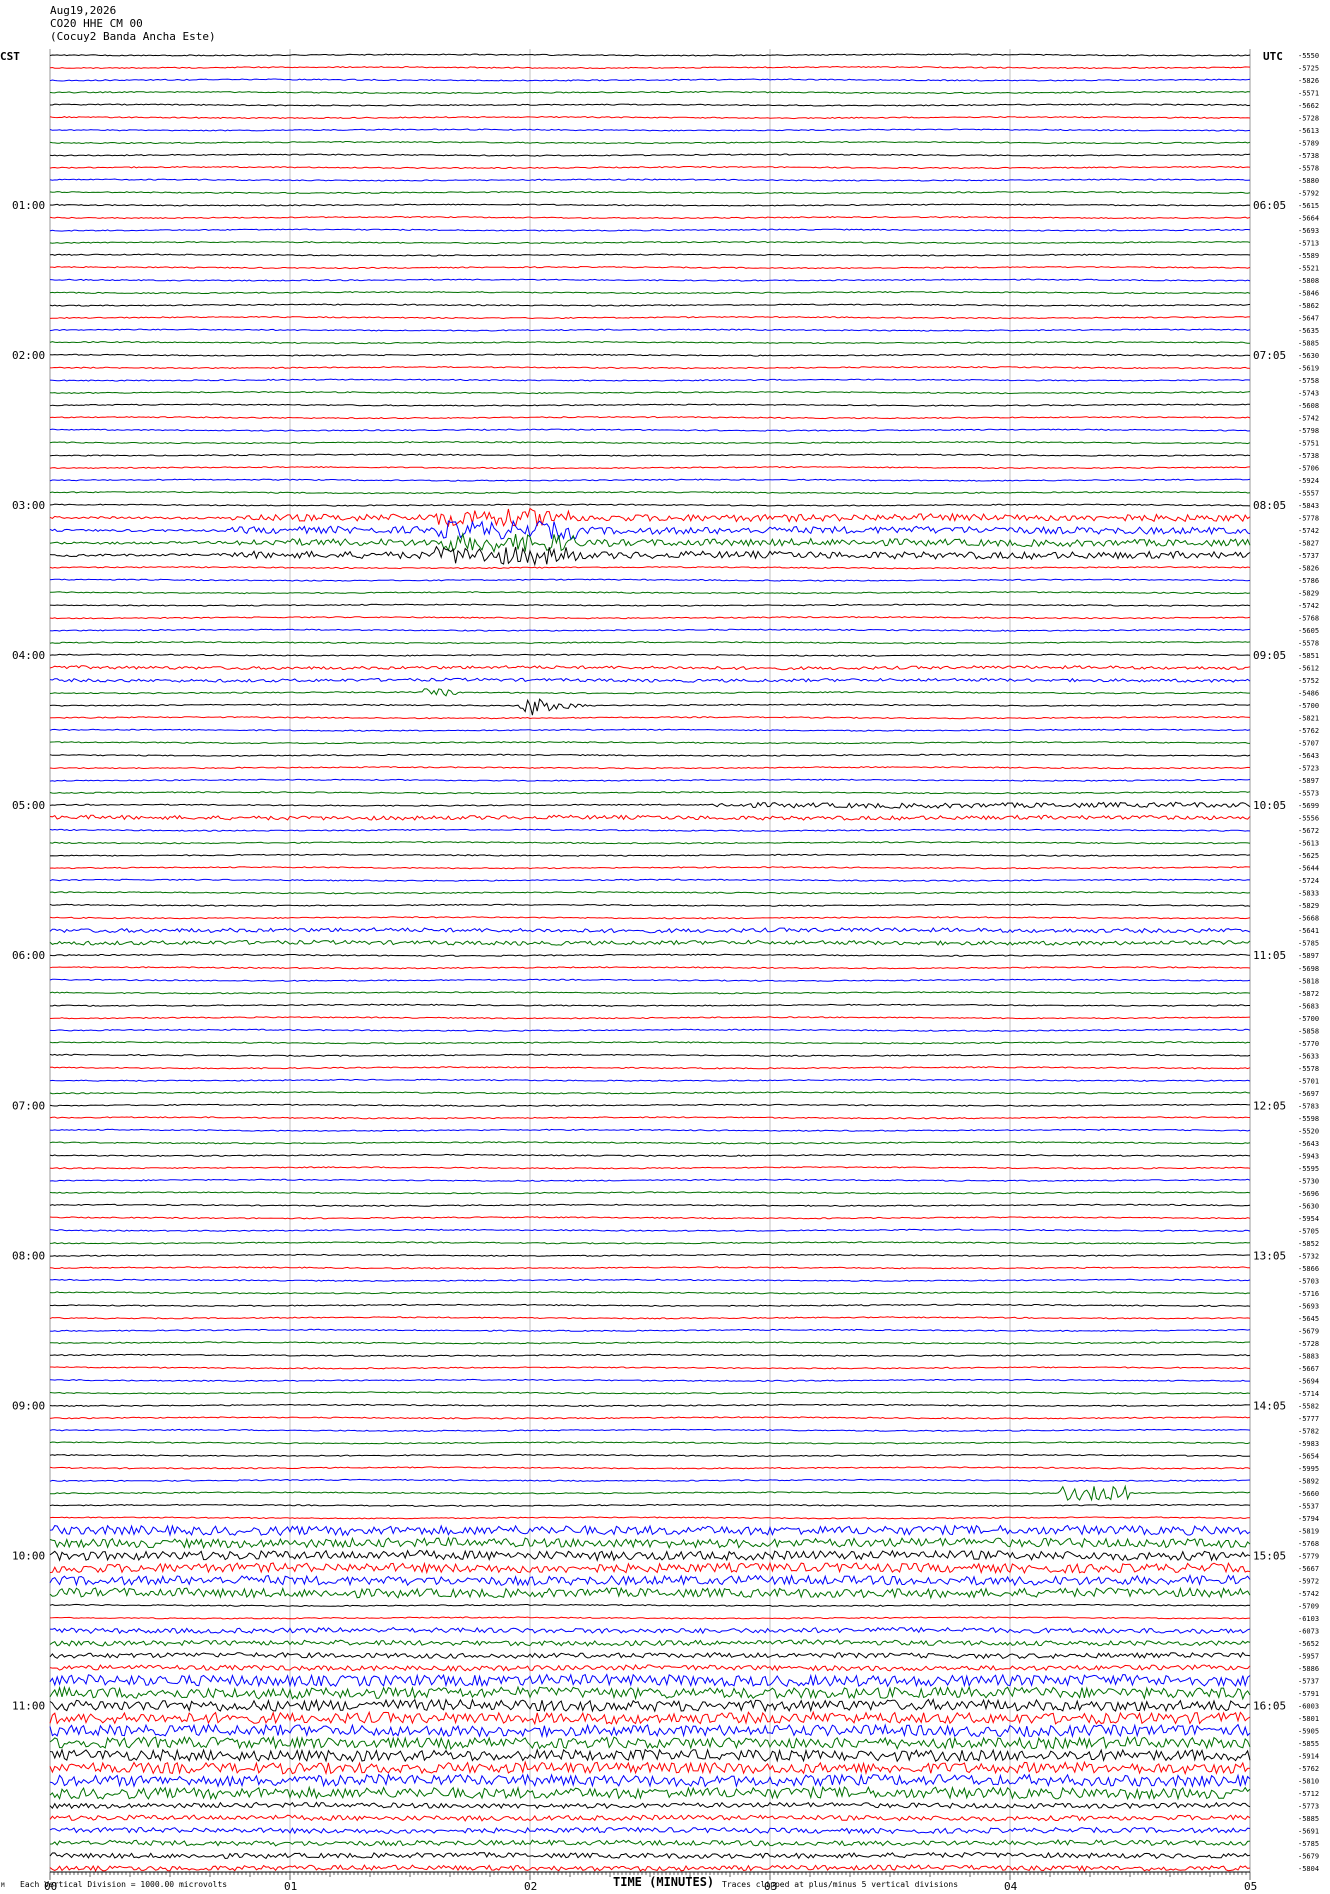  What do you see at coordinates (28, 205) in the screenshot?
I see `cst-hour-label: 01:00` at bounding box center [28, 205].